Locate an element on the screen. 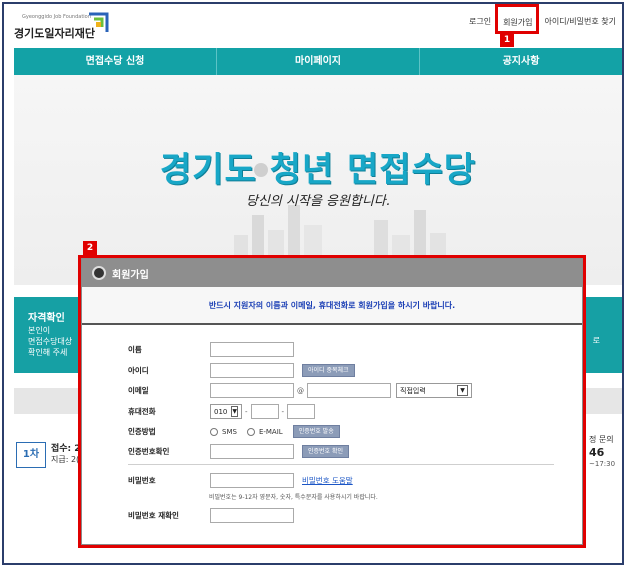  eligibility-title: 자격확인 is located at coordinates (46, 318).